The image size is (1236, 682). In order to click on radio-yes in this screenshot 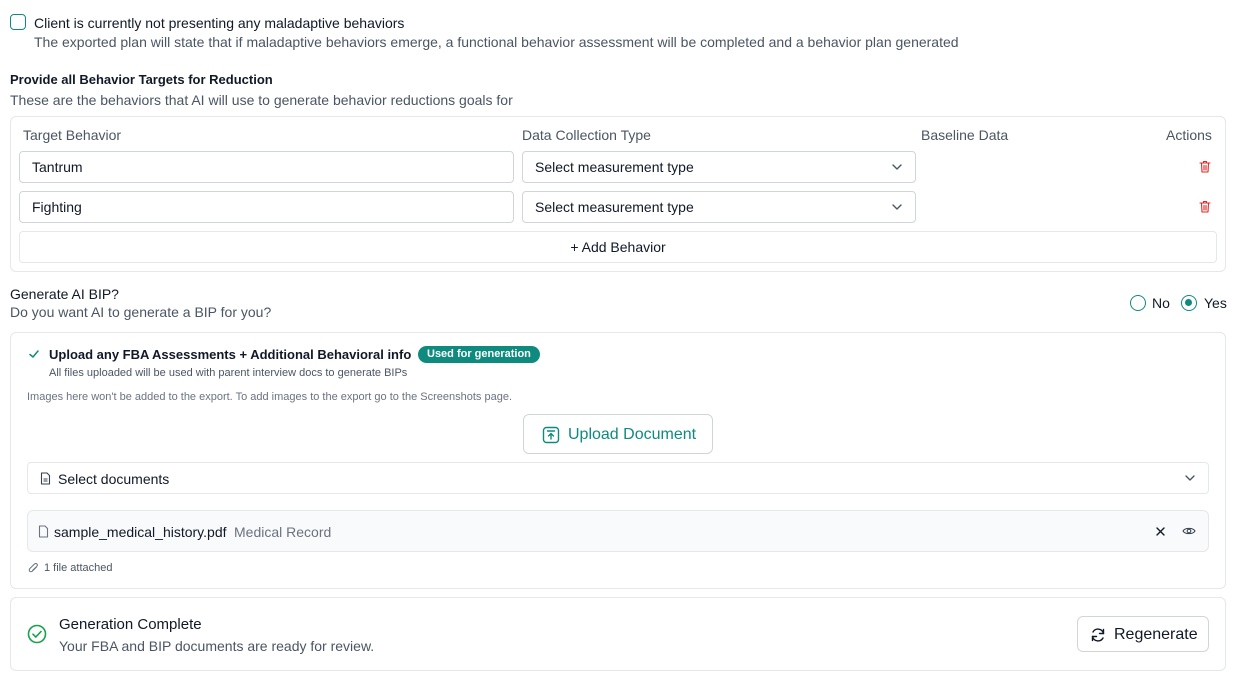, I will do `click(1189, 303)`.